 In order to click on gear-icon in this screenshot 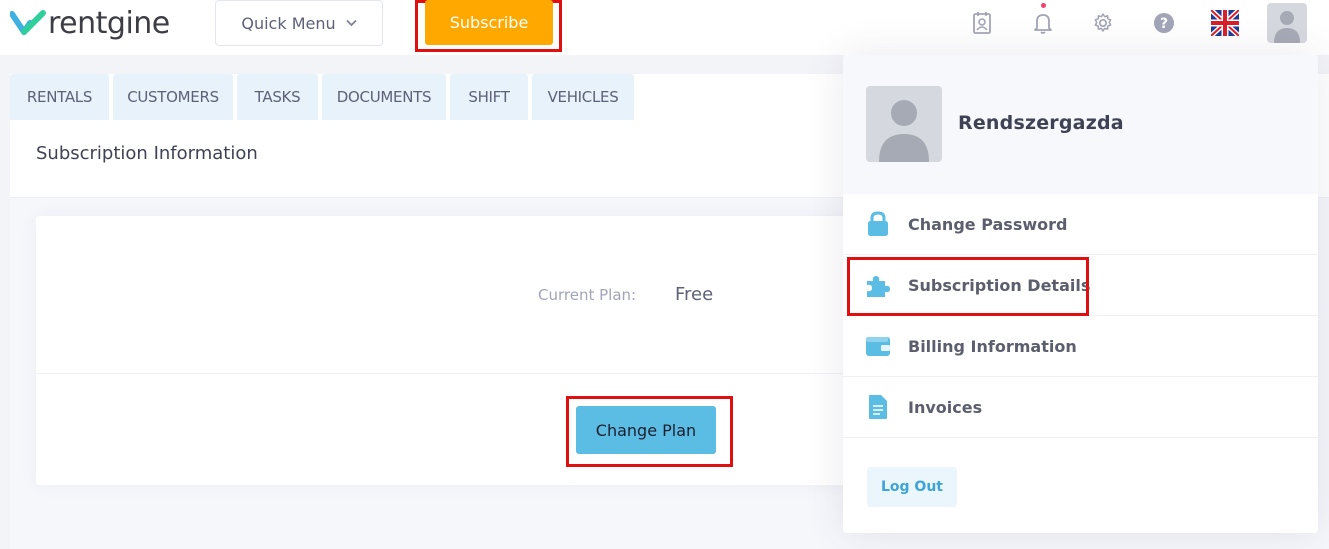, I will do `click(1103, 23)`.